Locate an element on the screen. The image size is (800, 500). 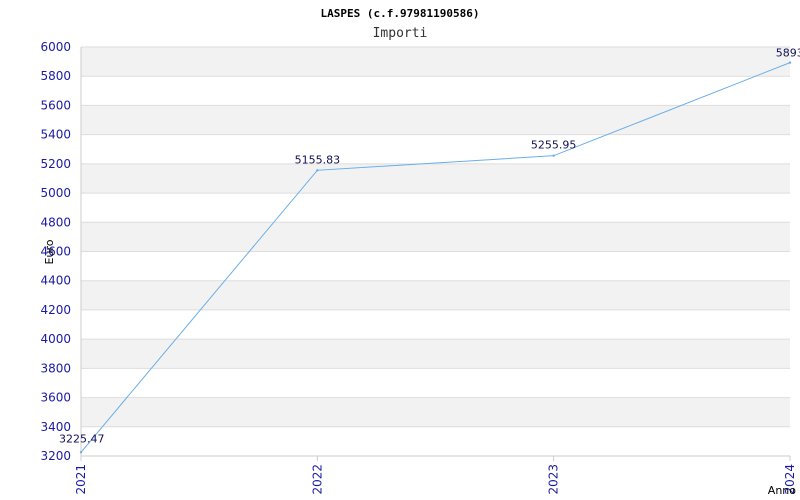
y-tick-label: 3600 is located at coordinates (55, 398).